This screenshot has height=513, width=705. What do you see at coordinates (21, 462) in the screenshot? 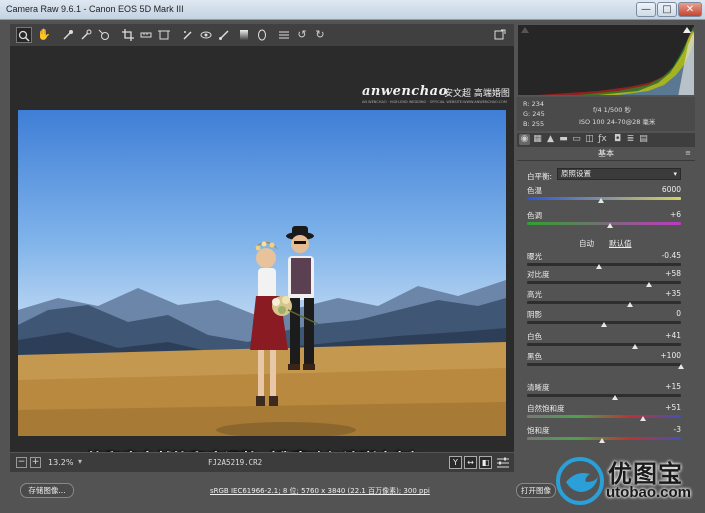
I see `zoom-out-button: −` at bounding box center [21, 462].